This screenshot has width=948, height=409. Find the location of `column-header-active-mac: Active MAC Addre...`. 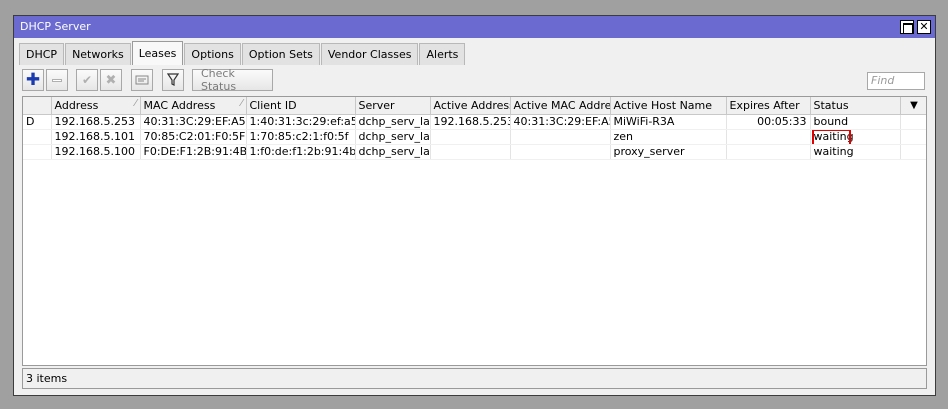

column-header-active-mac: Active MAC Addre... is located at coordinates (560, 106).